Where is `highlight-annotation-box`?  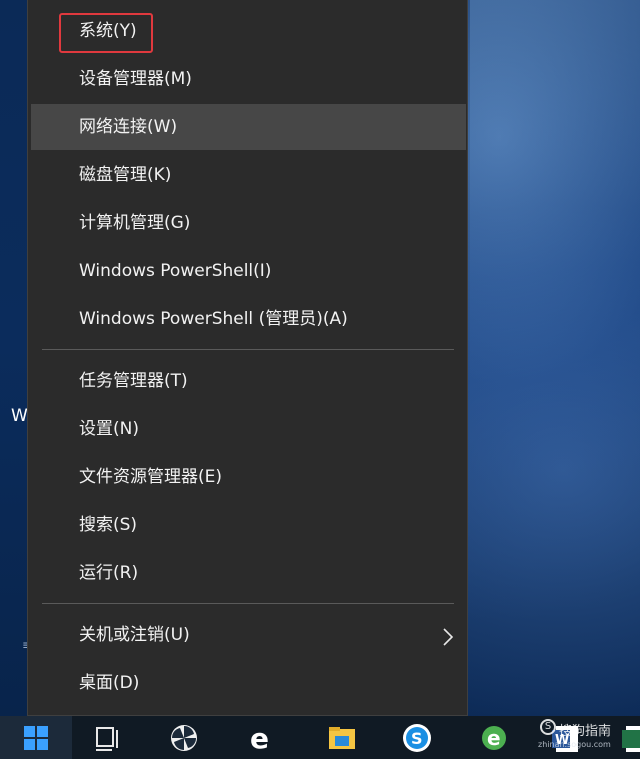 highlight-annotation-box is located at coordinates (106, 33).